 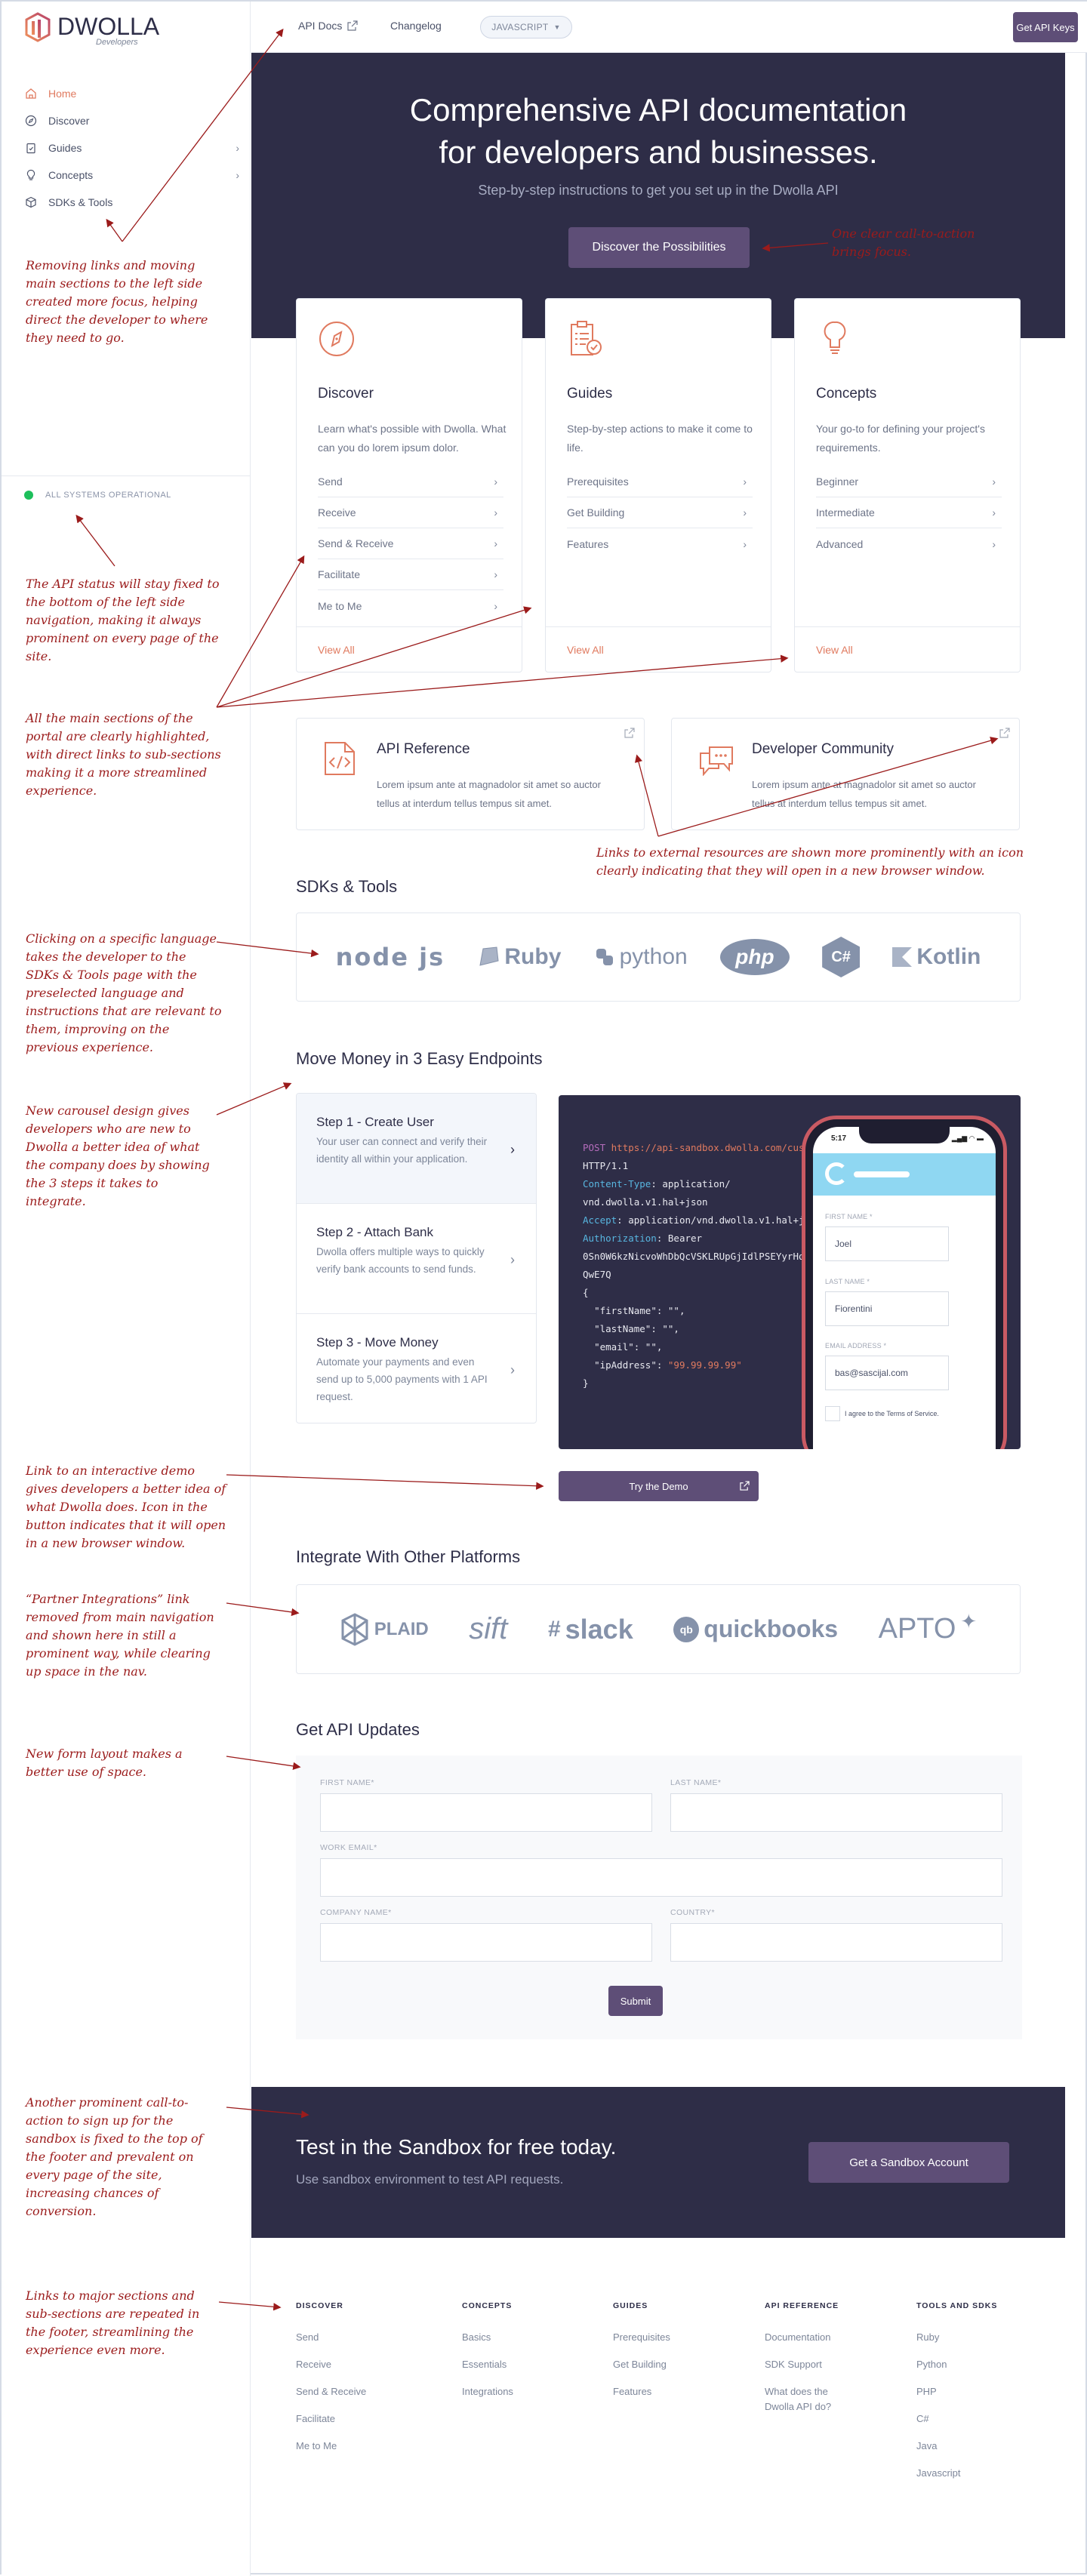 What do you see at coordinates (641, 957) in the screenshot?
I see `sdk-logo-python: python` at bounding box center [641, 957].